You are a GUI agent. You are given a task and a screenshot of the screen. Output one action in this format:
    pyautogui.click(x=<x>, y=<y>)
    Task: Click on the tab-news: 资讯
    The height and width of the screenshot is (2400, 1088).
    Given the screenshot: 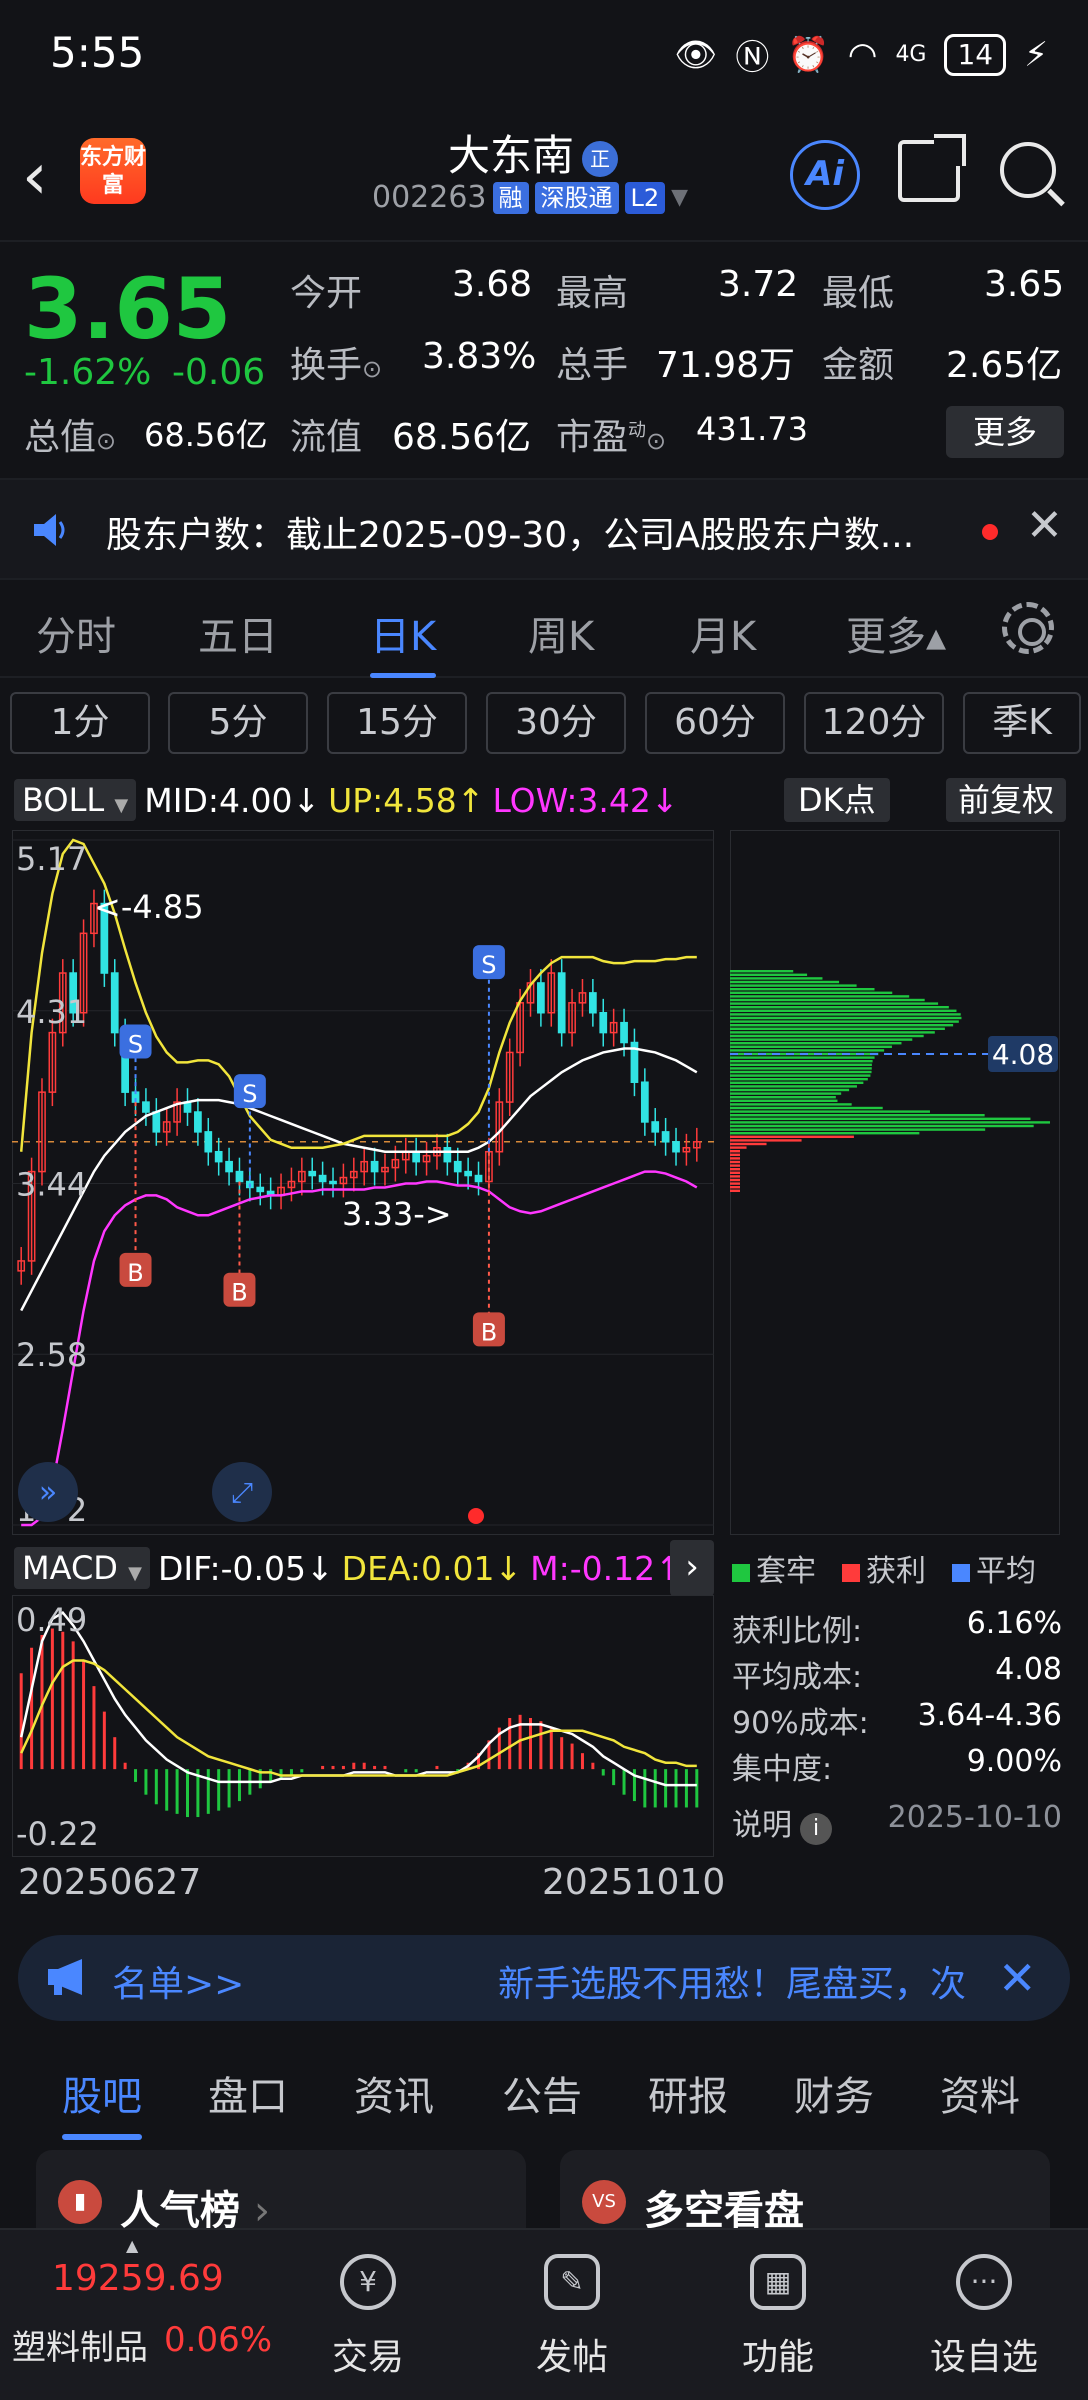 What is the action you would take?
    pyautogui.click(x=394, y=2093)
    